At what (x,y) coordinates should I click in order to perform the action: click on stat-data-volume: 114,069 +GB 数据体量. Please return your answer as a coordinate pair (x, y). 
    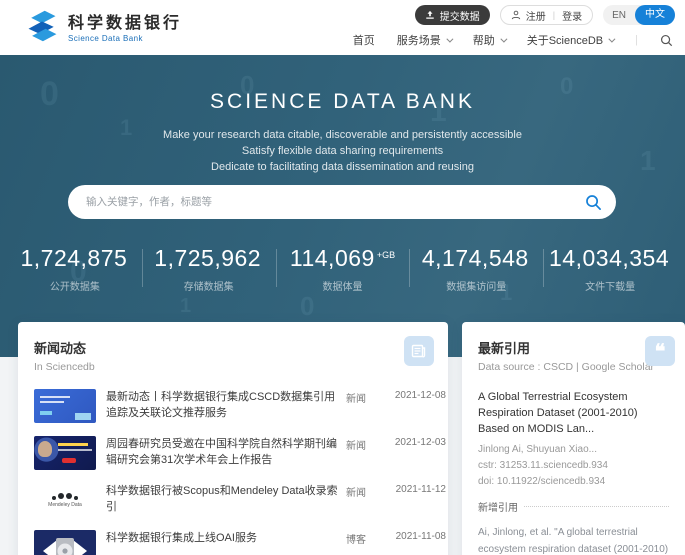
    Looking at the image, I should click on (342, 271).